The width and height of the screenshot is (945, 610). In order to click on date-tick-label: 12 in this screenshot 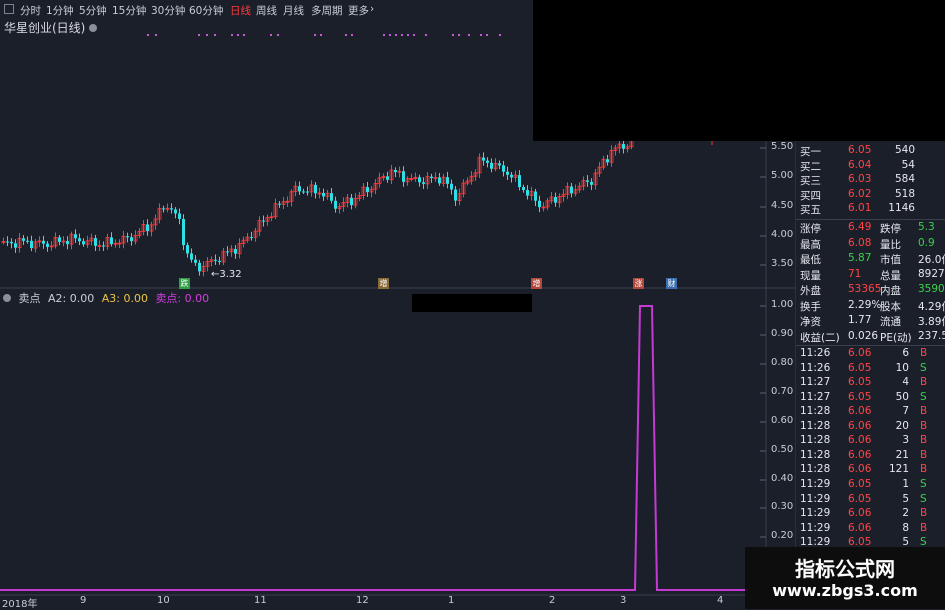, I will do `click(362, 600)`.